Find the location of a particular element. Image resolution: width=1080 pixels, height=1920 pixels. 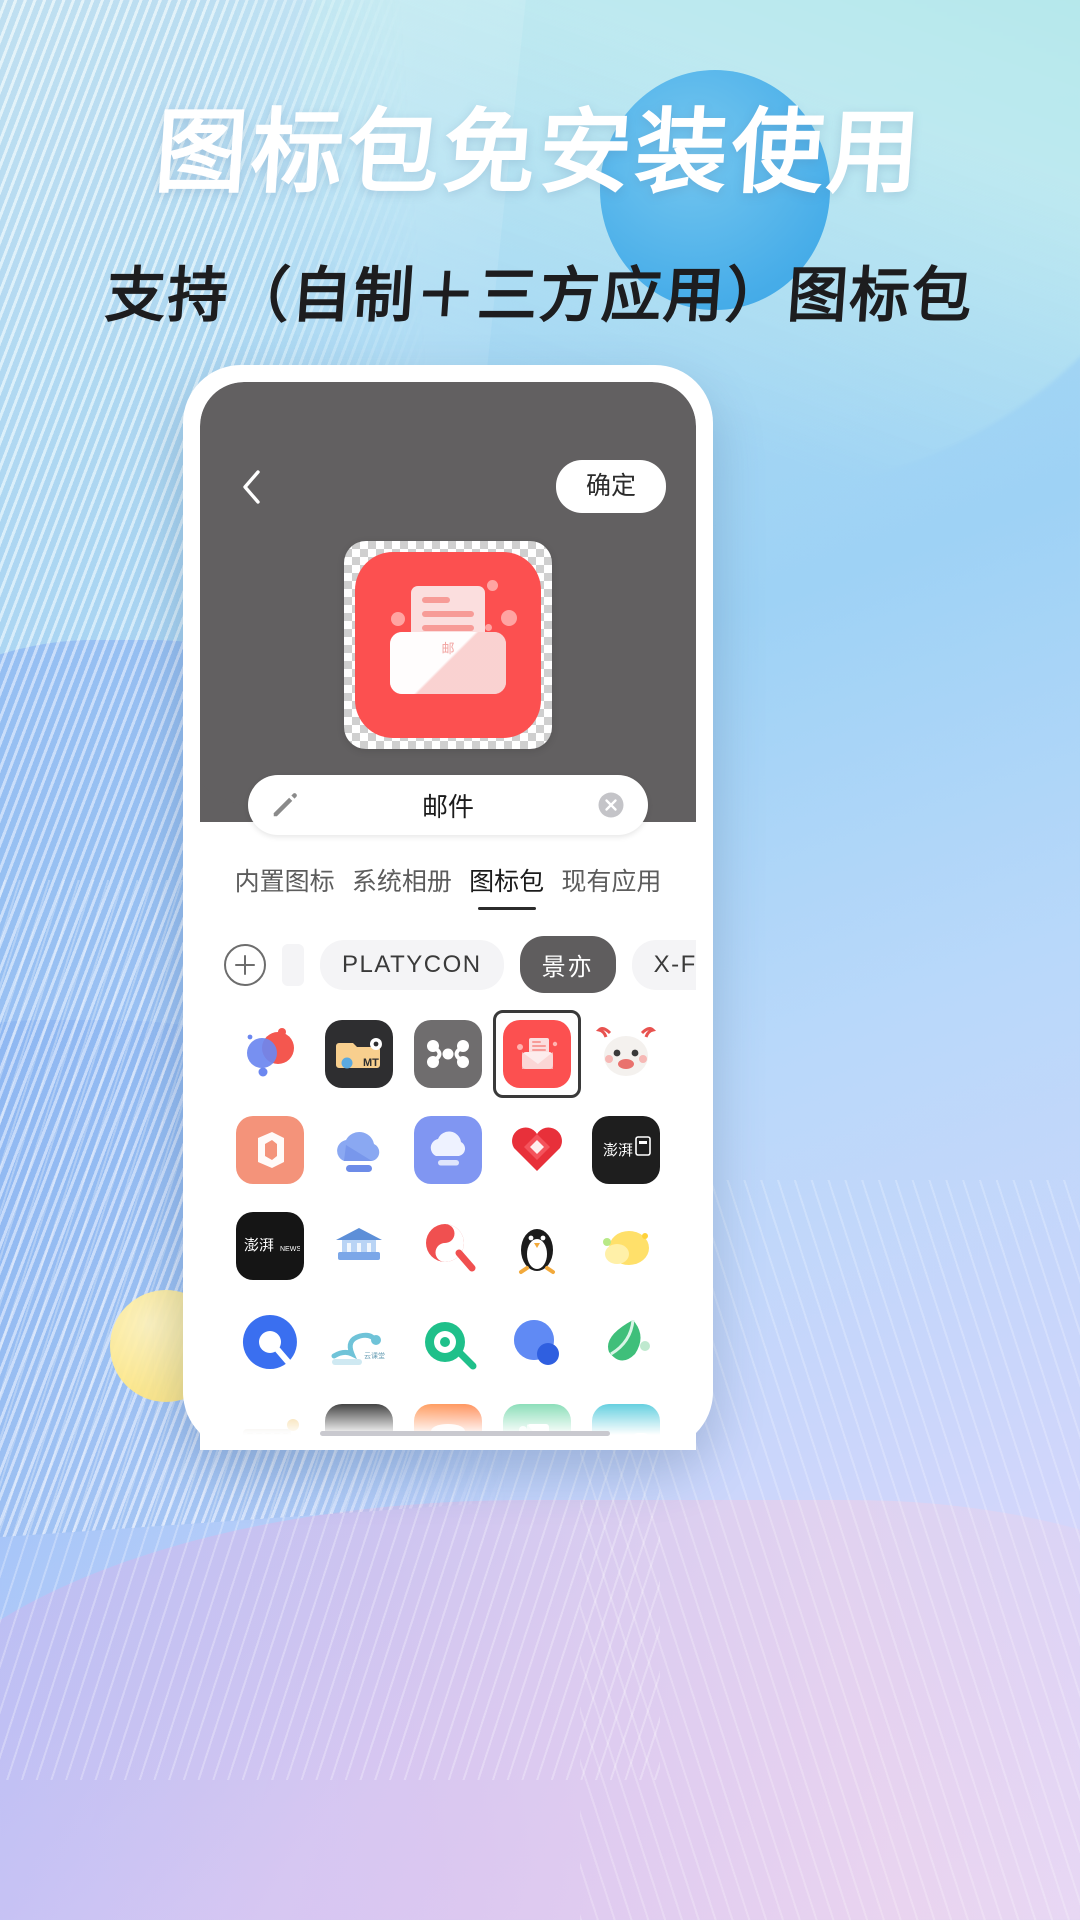

tab-system-album: 系统相册 is located at coordinates (402, 886).